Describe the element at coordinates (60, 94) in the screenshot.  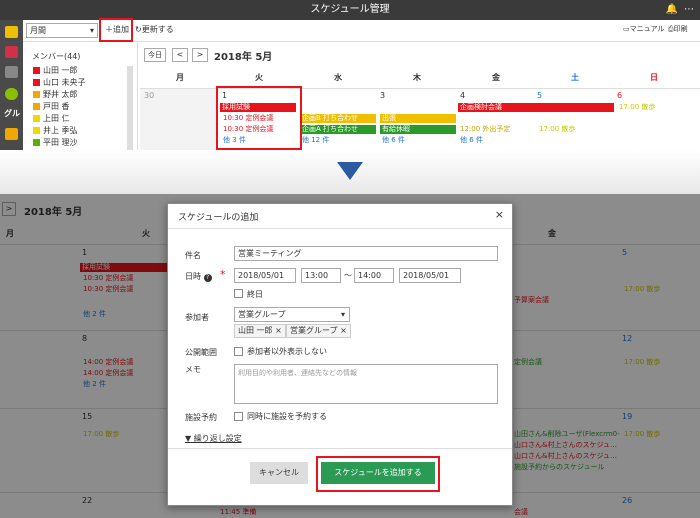
I see `member-name: 野井 太郎` at that location.